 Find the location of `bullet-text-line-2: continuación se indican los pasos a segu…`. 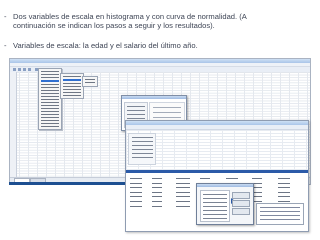

bullet-text-line-2: continuación se indican los pasos a segu… is located at coordinates (114, 26).